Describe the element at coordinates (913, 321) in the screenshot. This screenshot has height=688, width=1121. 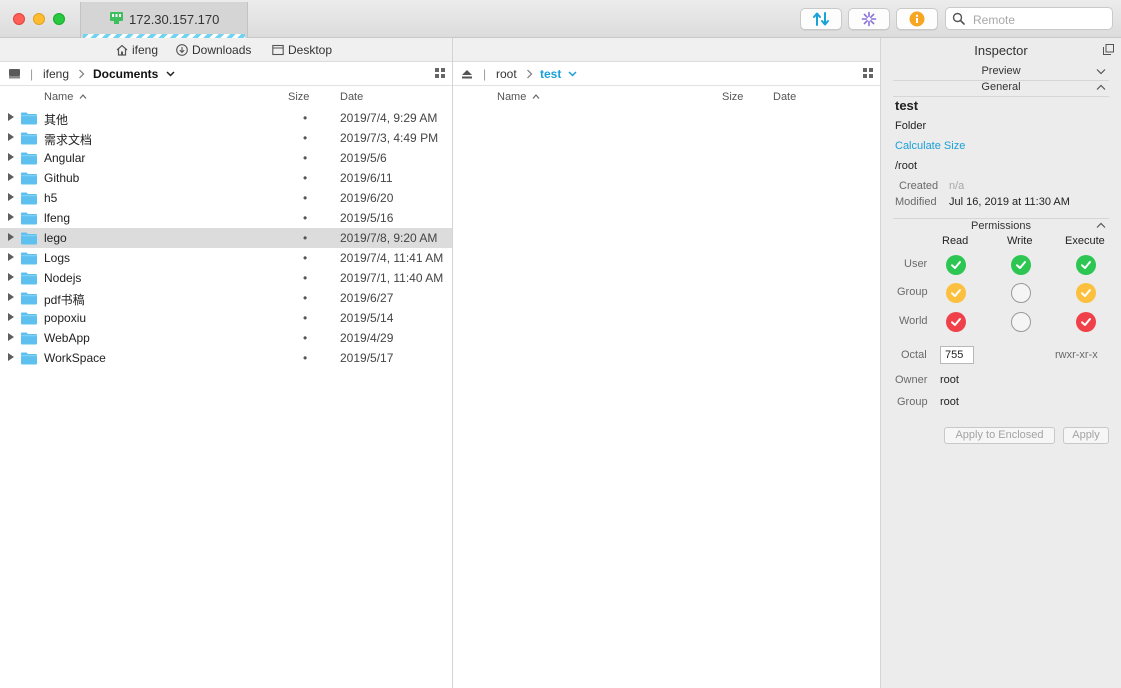
I see `perm-row-label: World` at that location.